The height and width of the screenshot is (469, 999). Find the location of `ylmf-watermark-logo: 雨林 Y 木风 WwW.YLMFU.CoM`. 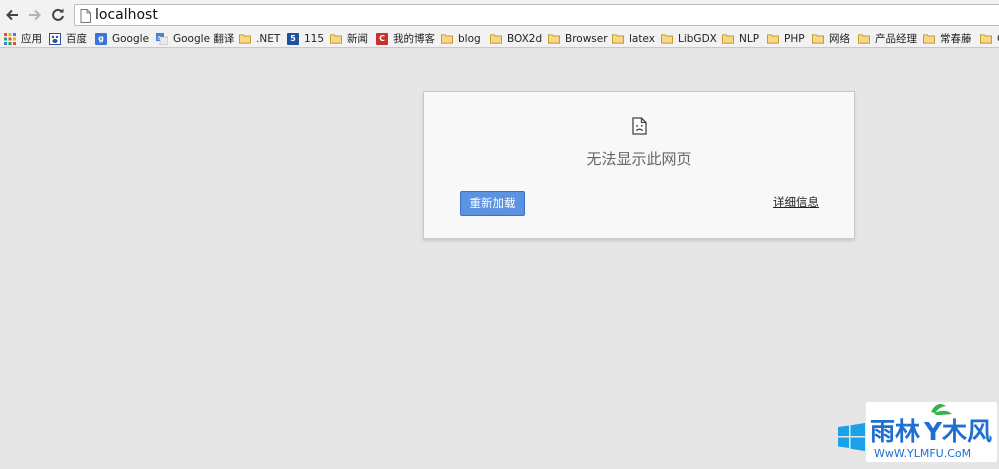

ylmf-watermark-logo: 雨林 Y 木风 WwW.YLMFU.CoM is located at coordinates (917, 432).